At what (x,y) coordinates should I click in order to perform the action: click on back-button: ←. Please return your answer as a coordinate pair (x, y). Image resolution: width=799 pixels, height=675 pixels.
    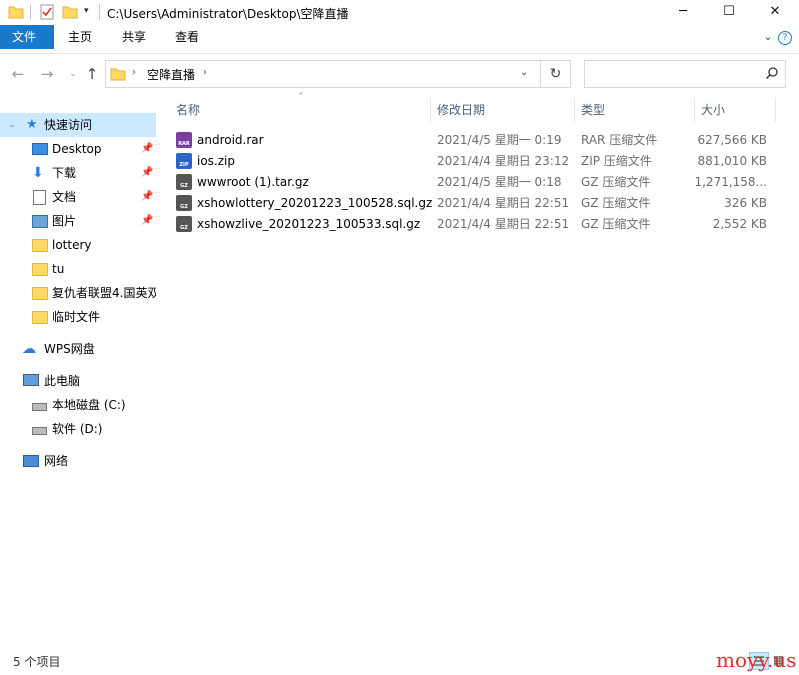
    Looking at the image, I should click on (18, 74).